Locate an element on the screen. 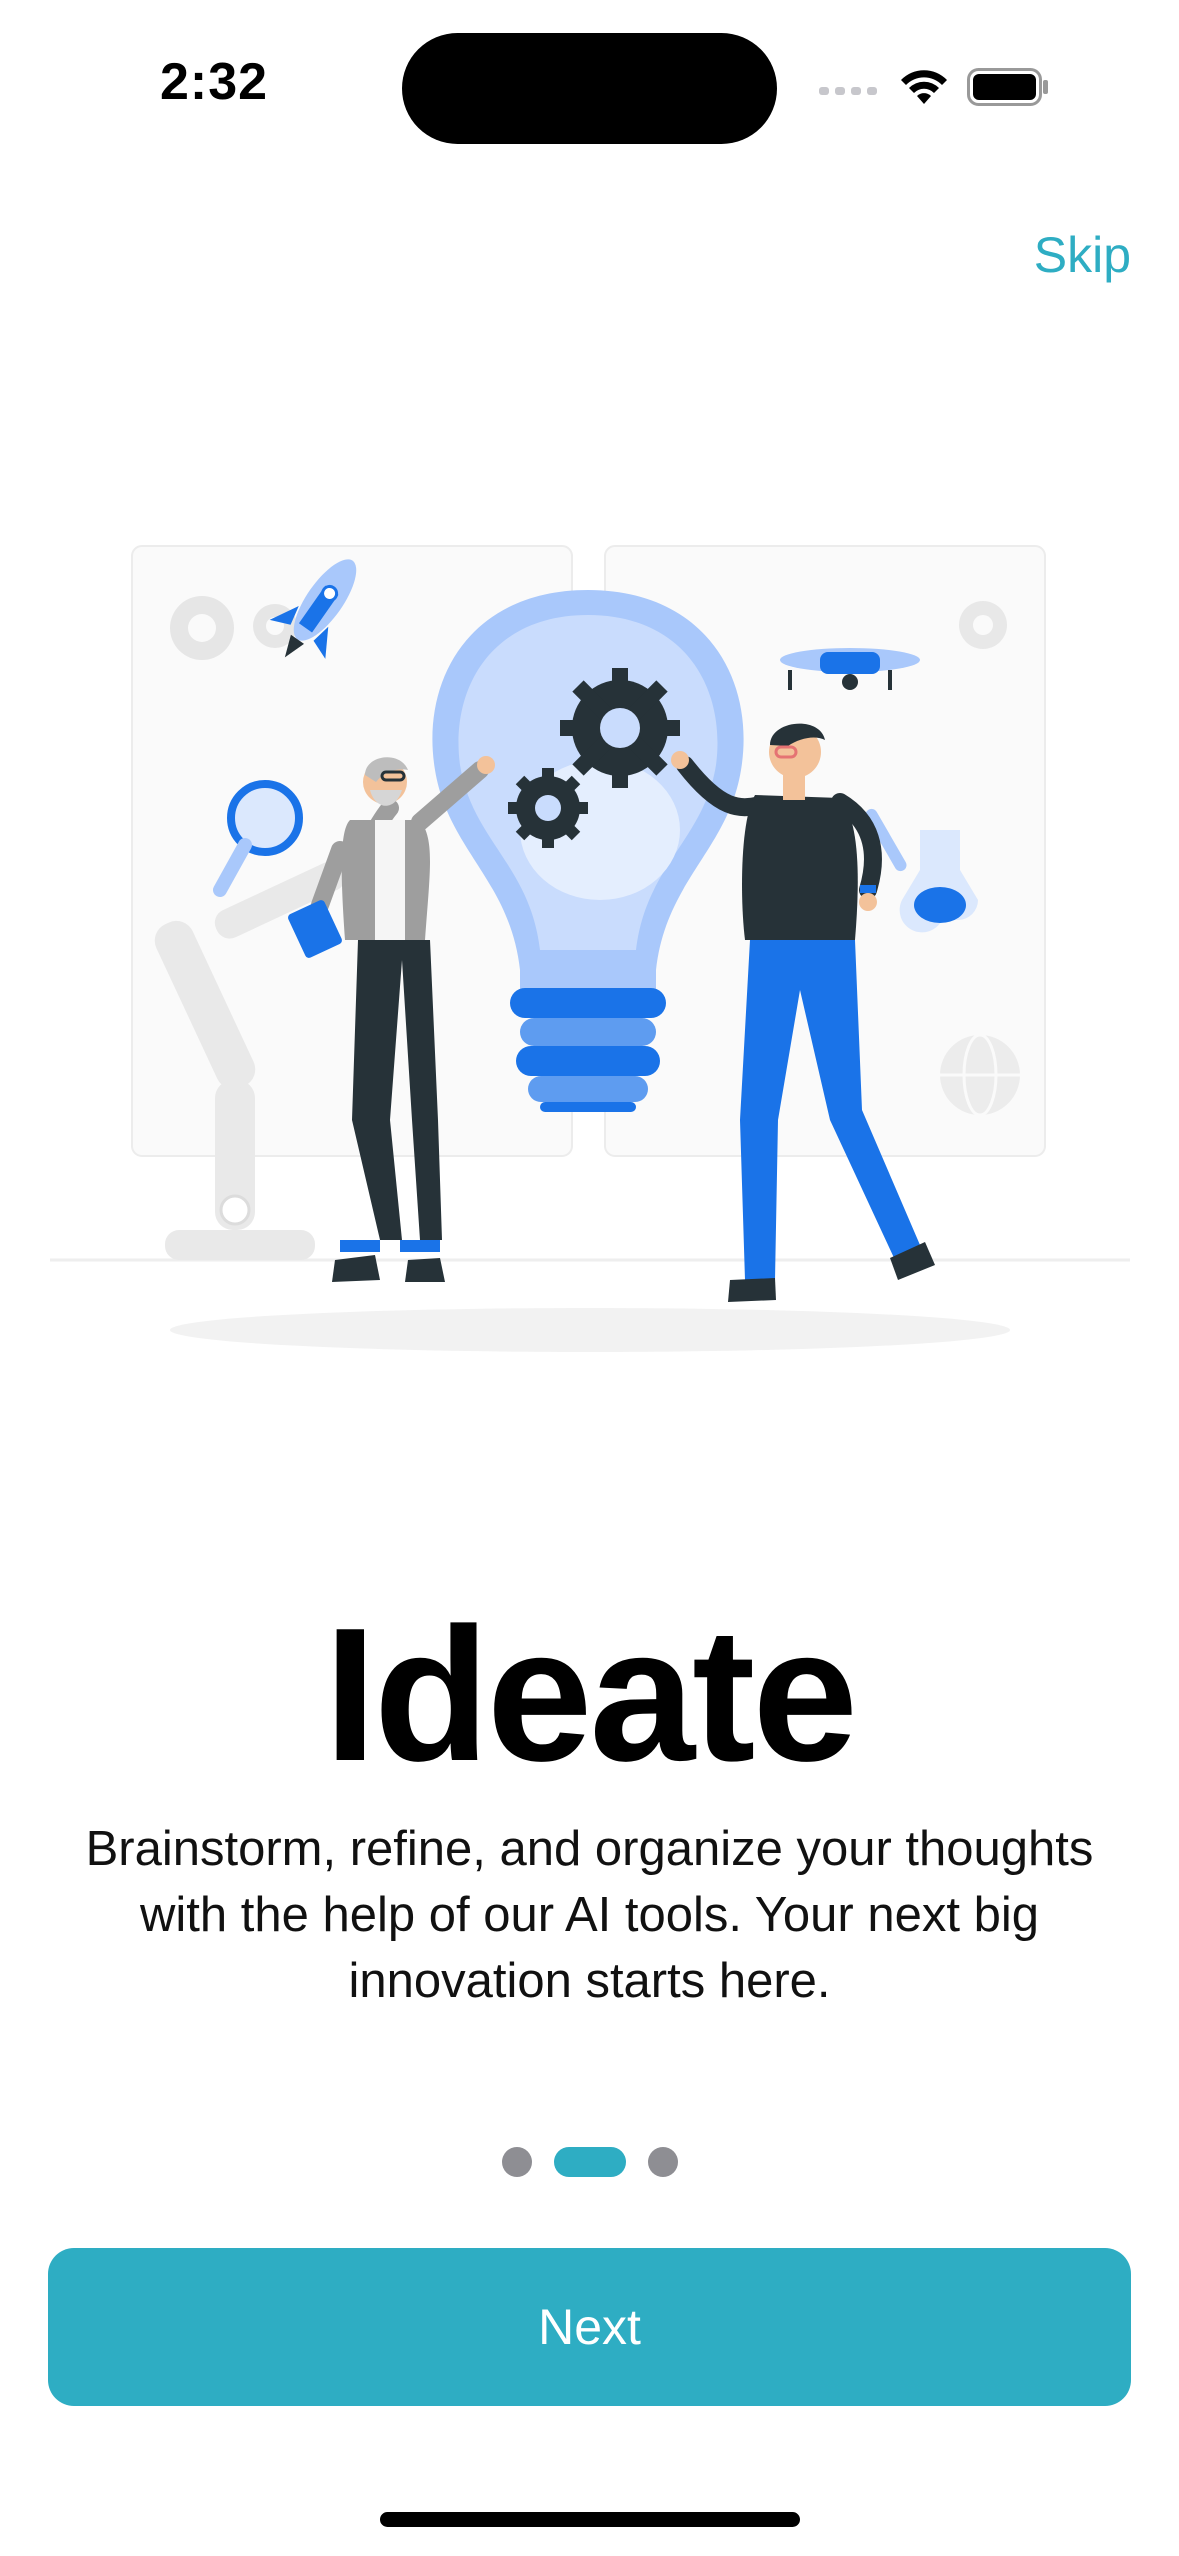  wifi-icon is located at coordinates (924, 87).